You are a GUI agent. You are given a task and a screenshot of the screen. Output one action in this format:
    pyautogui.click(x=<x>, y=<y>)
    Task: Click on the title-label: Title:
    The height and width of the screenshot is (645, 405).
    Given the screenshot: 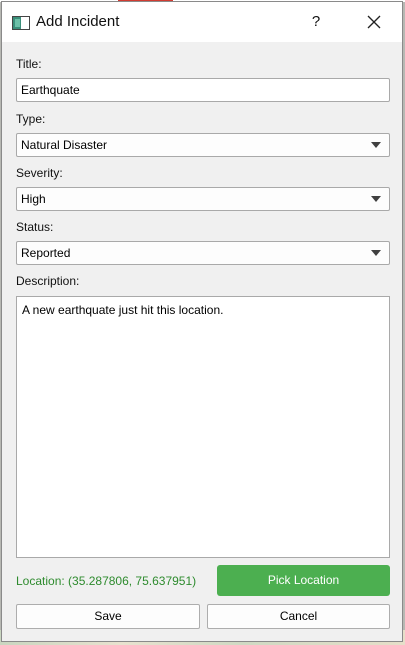 What is the action you would take?
    pyautogui.click(x=29, y=64)
    